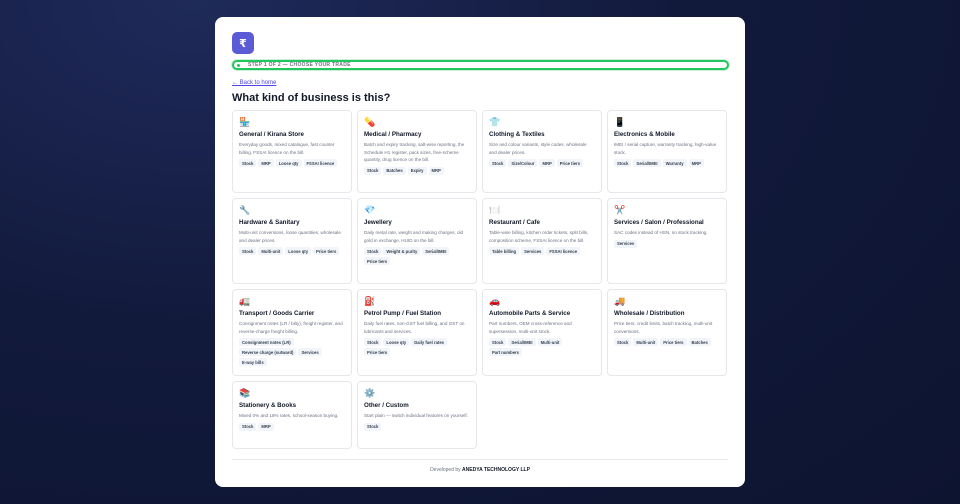  What do you see at coordinates (238, 65) in the screenshot?
I see `step-dot-icon` at bounding box center [238, 65].